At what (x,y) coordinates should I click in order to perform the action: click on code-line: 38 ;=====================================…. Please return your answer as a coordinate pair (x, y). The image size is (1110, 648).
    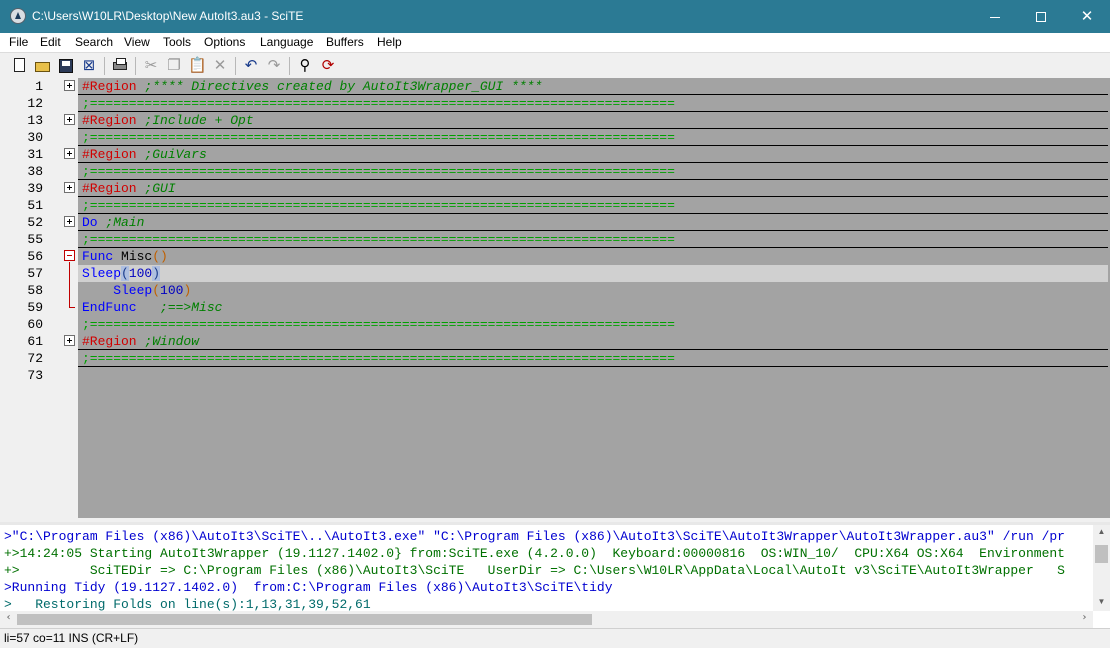
    Looking at the image, I should click on (555, 171).